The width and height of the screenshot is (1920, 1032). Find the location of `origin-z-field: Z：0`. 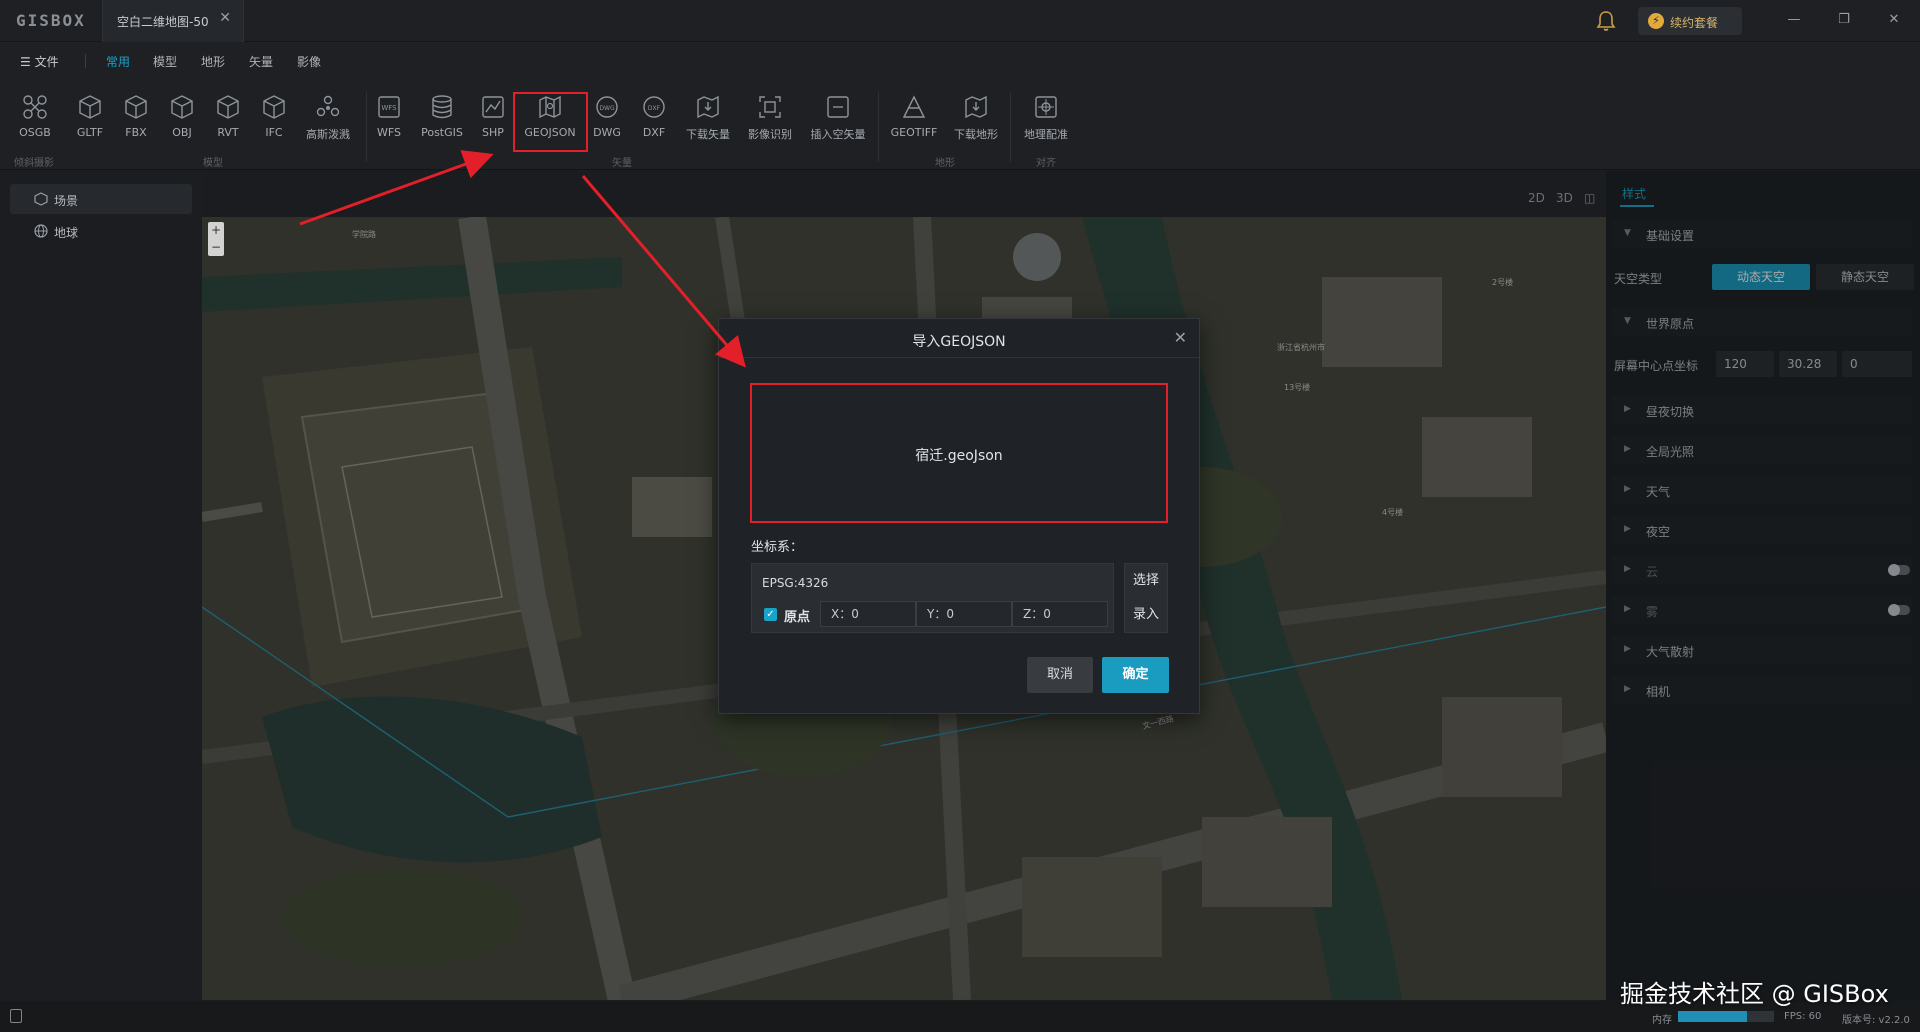

origin-z-field: Z：0 is located at coordinates (1060, 614).